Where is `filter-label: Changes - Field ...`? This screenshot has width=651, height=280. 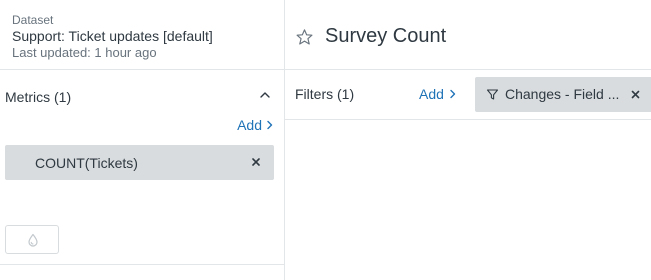 filter-label: Changes - Field ... is located at coordinates (562, 94).